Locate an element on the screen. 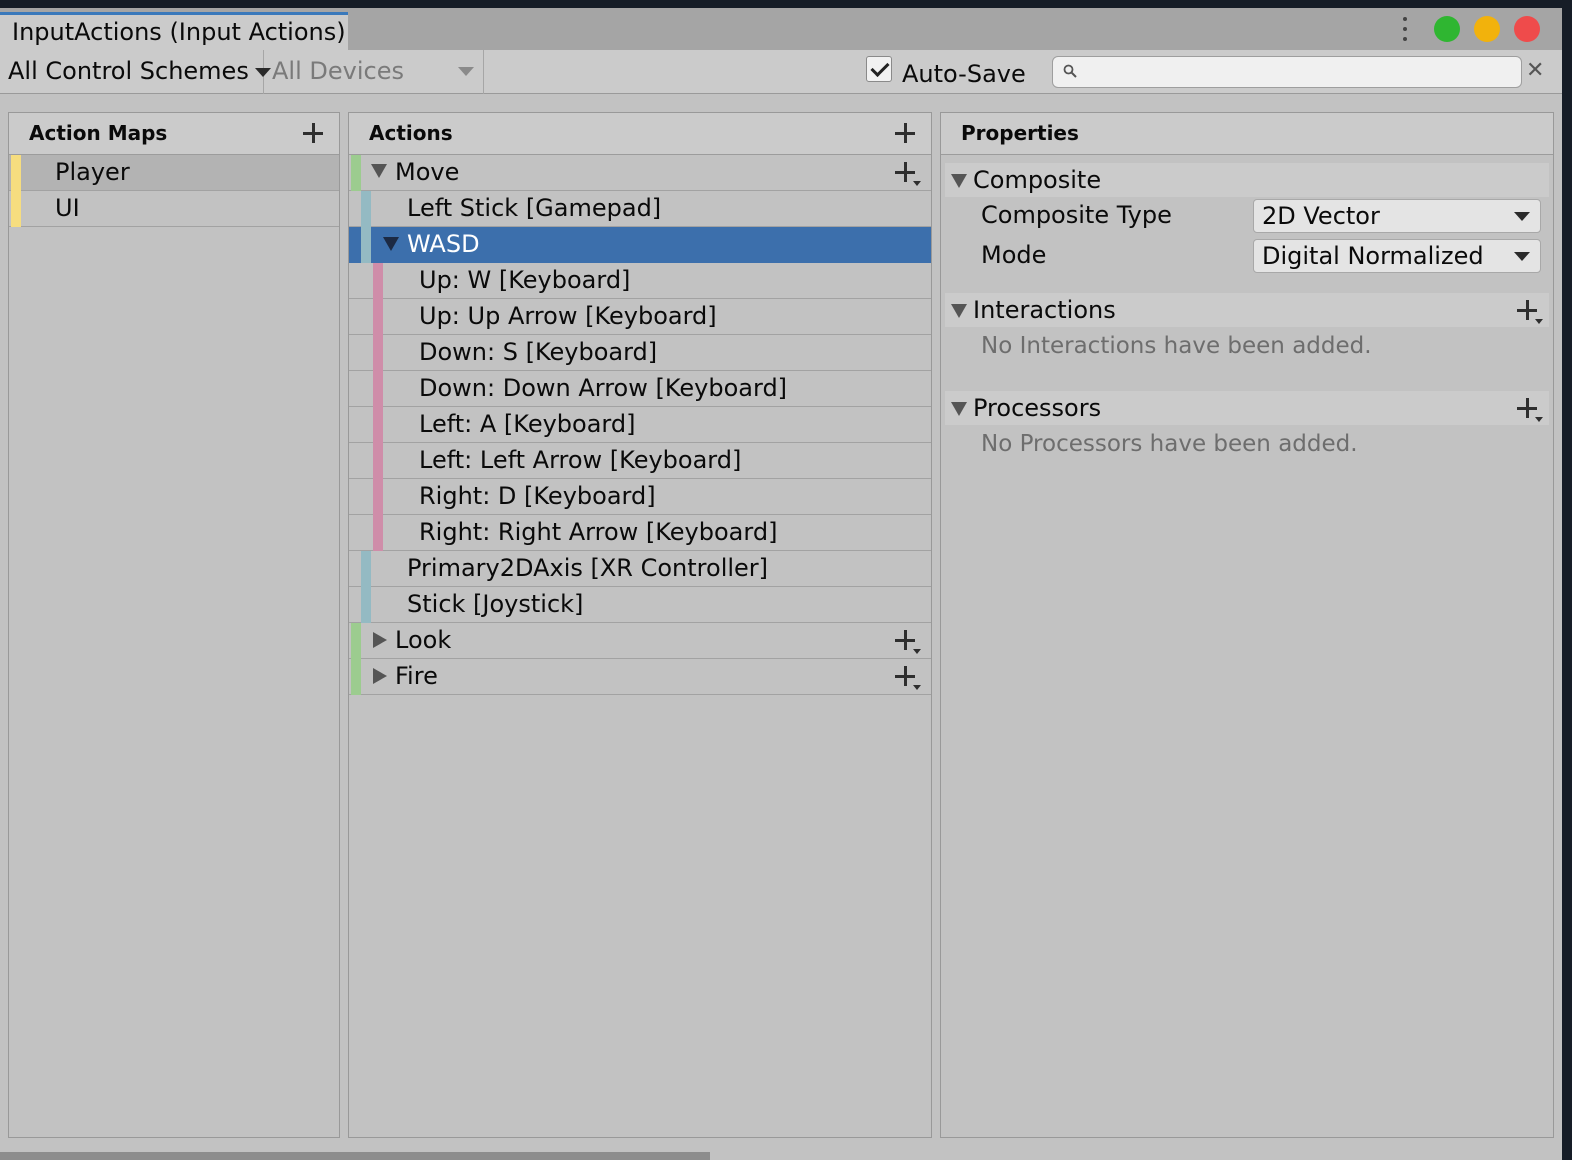  composite-part-row: Down: Down Arrow [Keyboard] is located at coordinates (640, 389).